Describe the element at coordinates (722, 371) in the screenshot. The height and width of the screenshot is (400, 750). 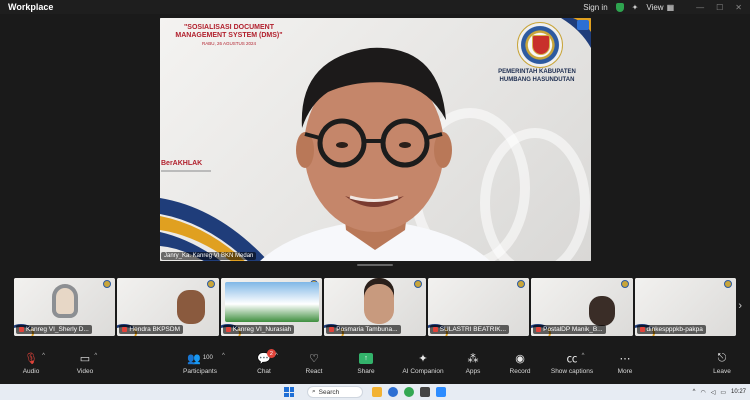
I see `leave-label: Leave` at that location.